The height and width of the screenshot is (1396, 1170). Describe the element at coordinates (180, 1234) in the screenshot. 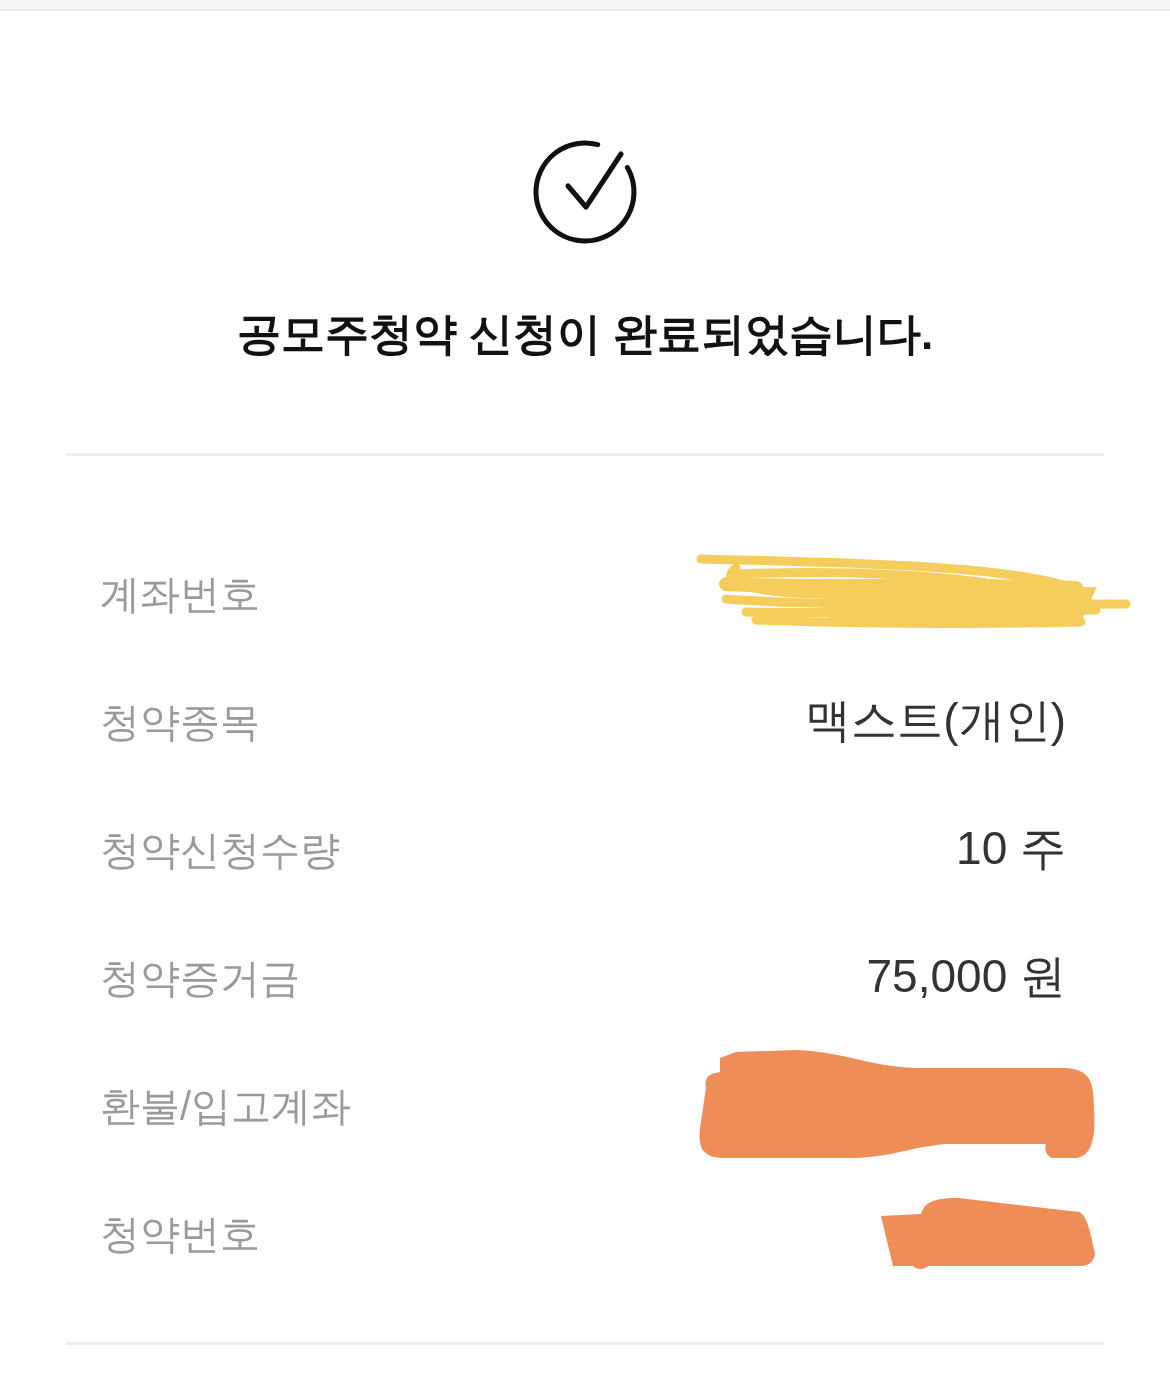

I see `detail-label: 청약번호` at that location.